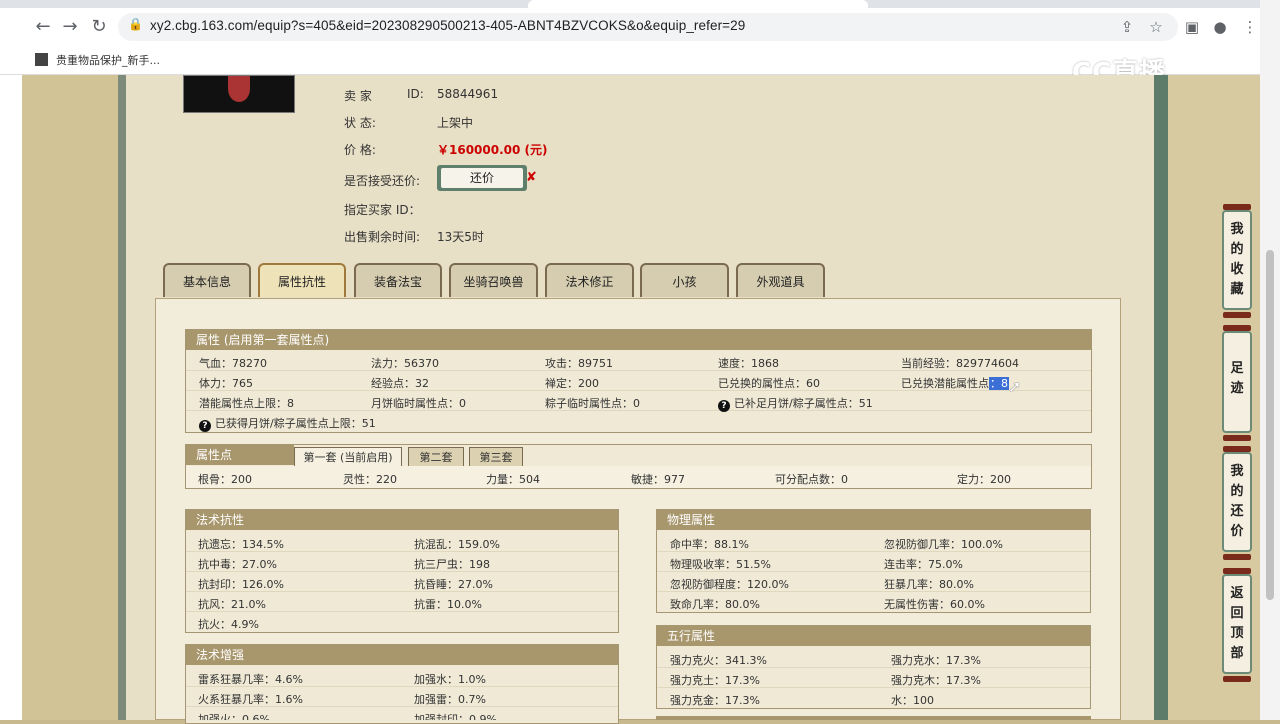 Image resolution: width=1280 pixels, height=724 pixels. Describe the element at coordinates (1237, 289) in the screenshot. I see `side-char: 藏` at that location.